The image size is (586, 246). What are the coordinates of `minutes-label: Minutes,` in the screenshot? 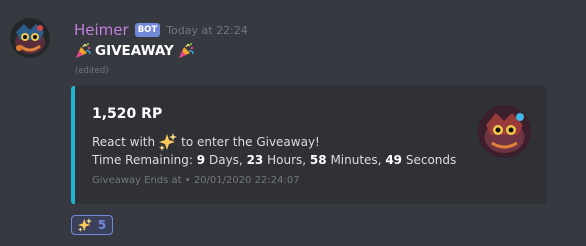 It's located at (356, 160).